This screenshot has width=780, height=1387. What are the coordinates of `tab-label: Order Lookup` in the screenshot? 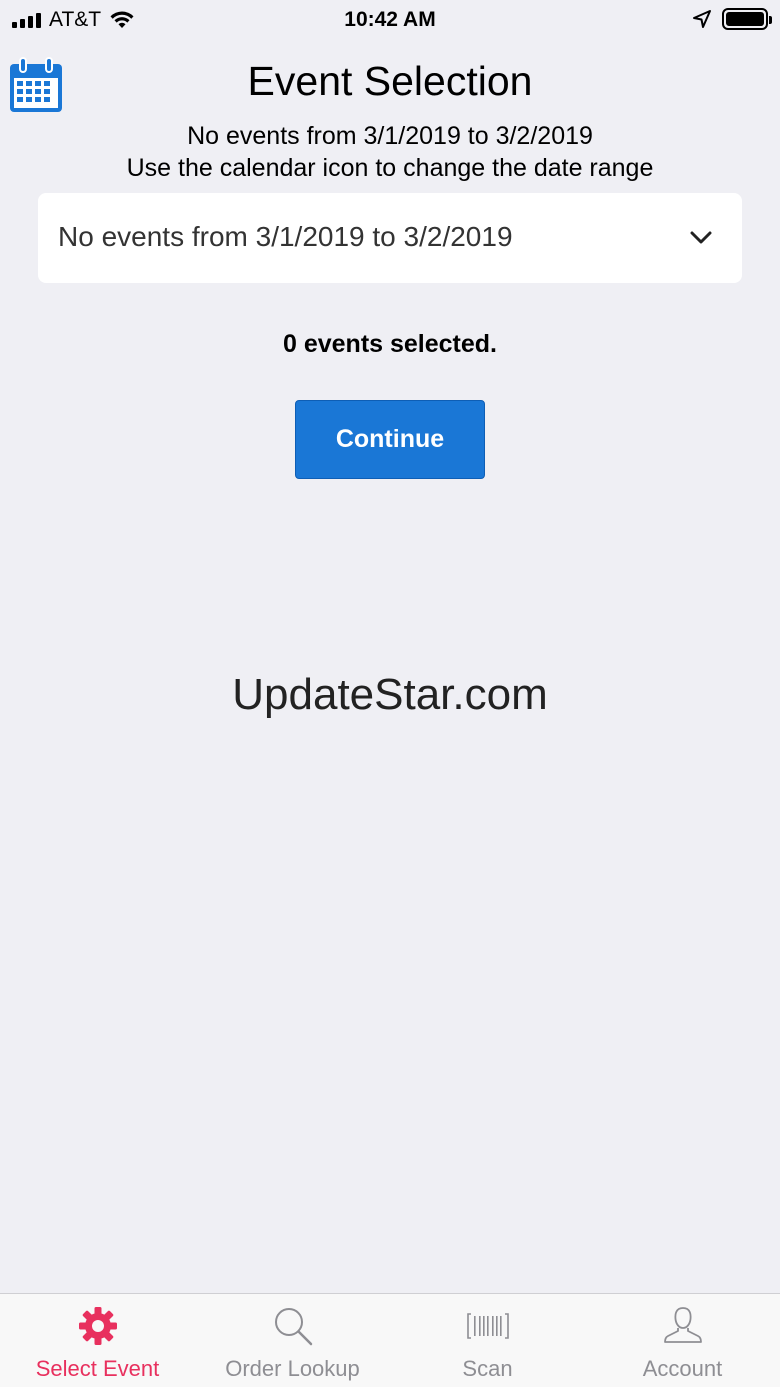 It's located at (292, 1368).